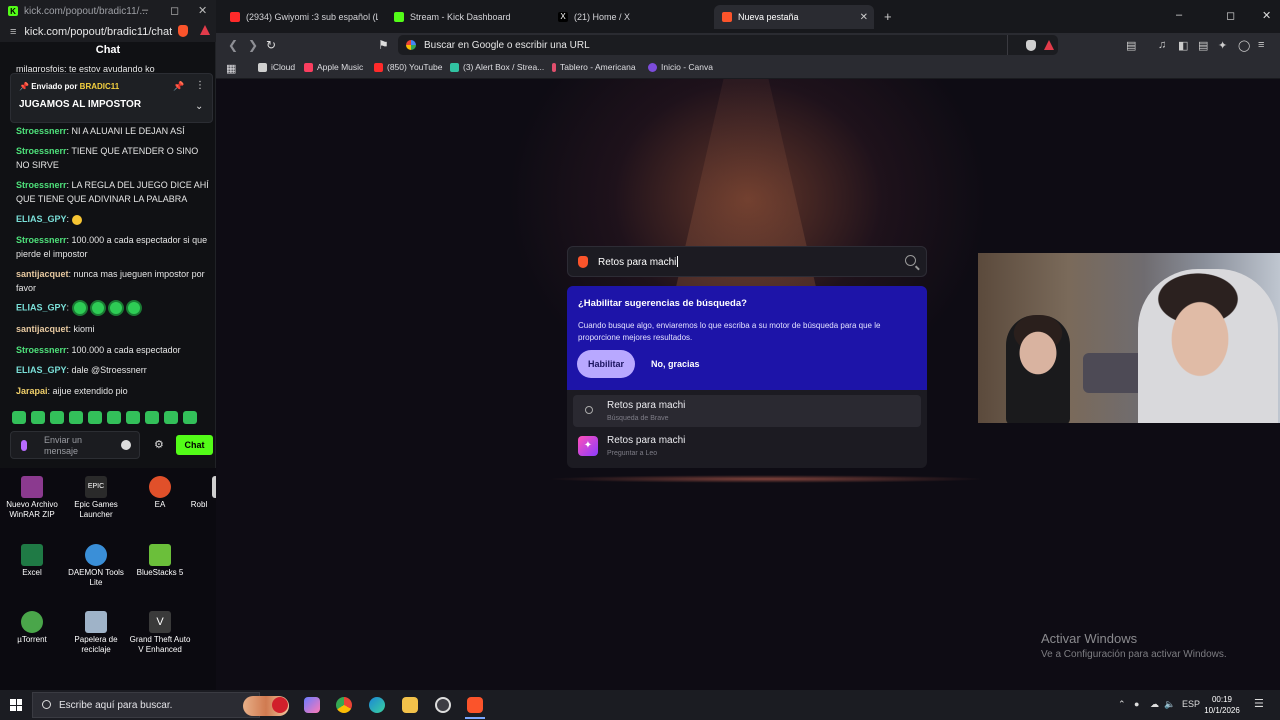 Image resolution: width=1280 pixels, height=720 pixels. What do you see at coordinates (1261, 45) in the screenshot?
I see `menu-icon: ≡` at bounding box center [1261, 45].